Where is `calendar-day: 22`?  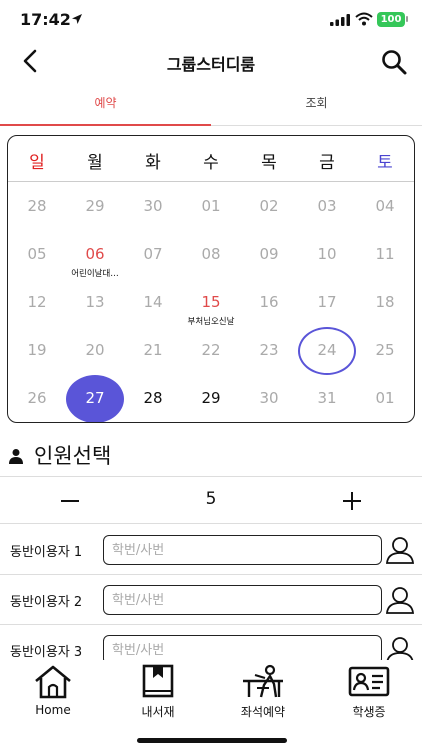
calendar-day: 22 is located at coordinates (211, 350).